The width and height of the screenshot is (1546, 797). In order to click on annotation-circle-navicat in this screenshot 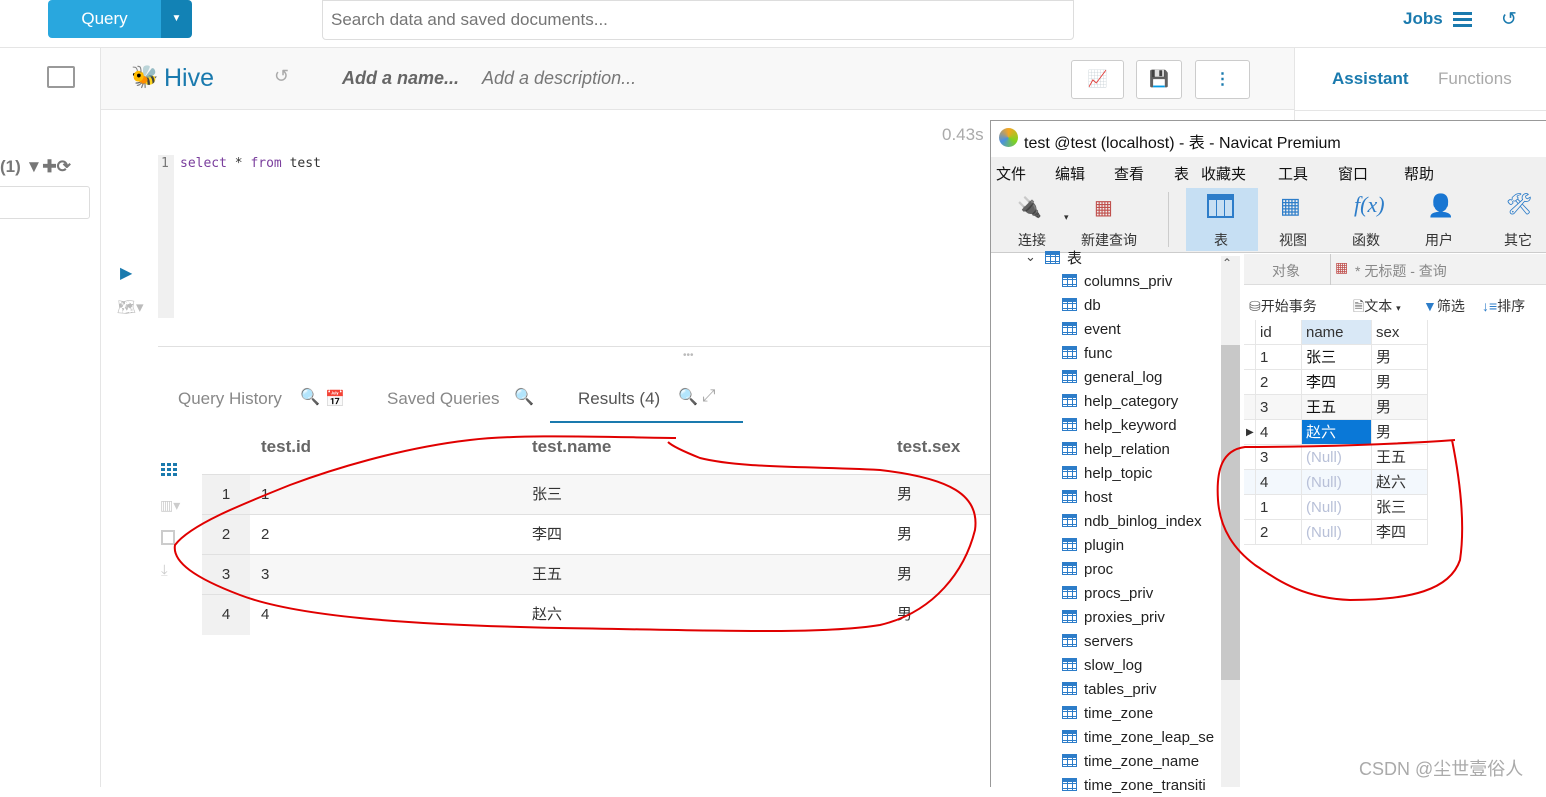, I will do `click(1340, 520)`.